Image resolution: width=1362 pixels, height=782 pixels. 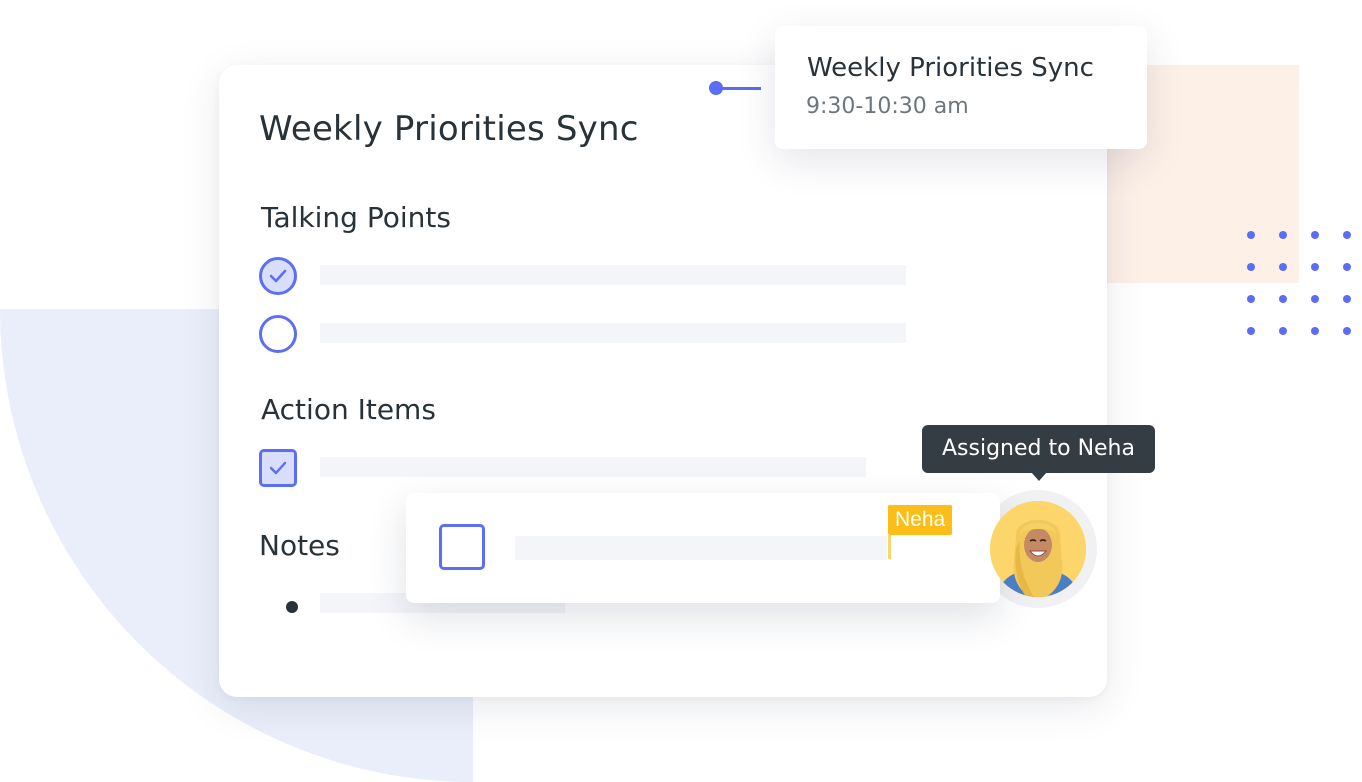 What do you see at coordinates (348, 409) in the screenshot?
I see `section-title-action-items: Action Items` at bounding box center [348, 409].